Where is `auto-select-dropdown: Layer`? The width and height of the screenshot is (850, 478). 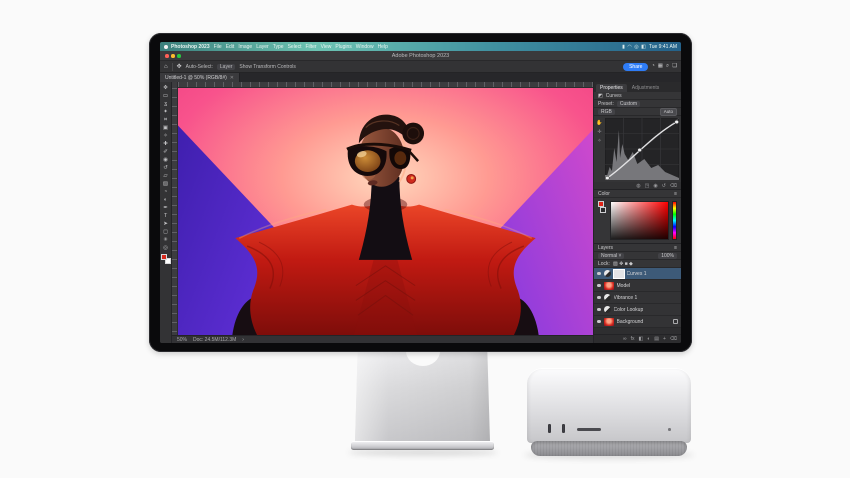
auto-select-dropdown: Layer is located at coordinates (226, 66).